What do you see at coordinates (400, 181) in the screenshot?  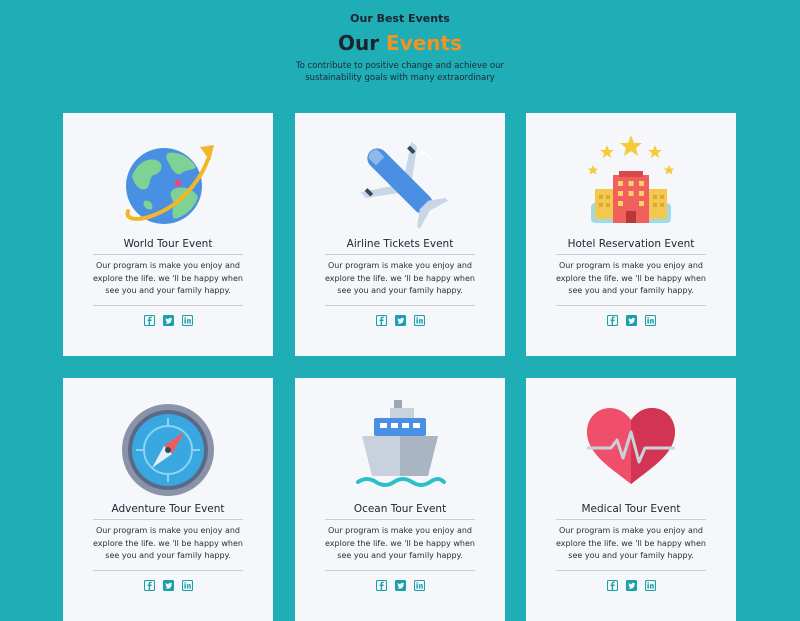 I see `airplane-icon` at bounding box center [400, 181].